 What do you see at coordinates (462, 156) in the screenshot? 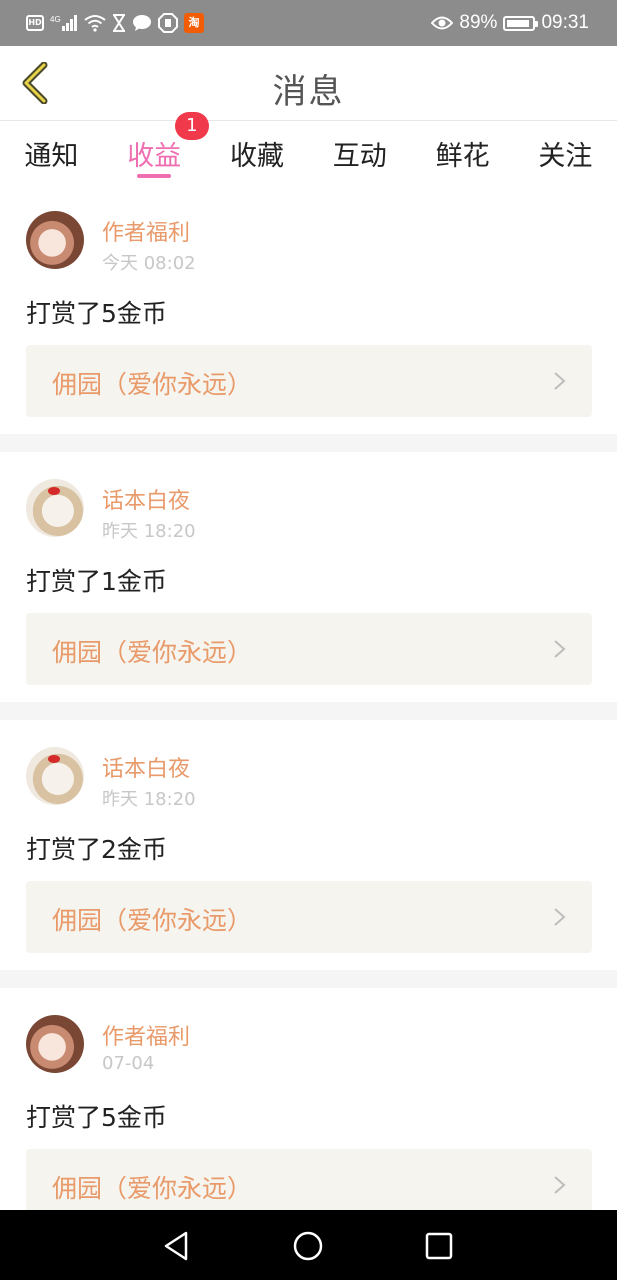
I see `tab-label: 鲜花` at bounding box center [462, 156].